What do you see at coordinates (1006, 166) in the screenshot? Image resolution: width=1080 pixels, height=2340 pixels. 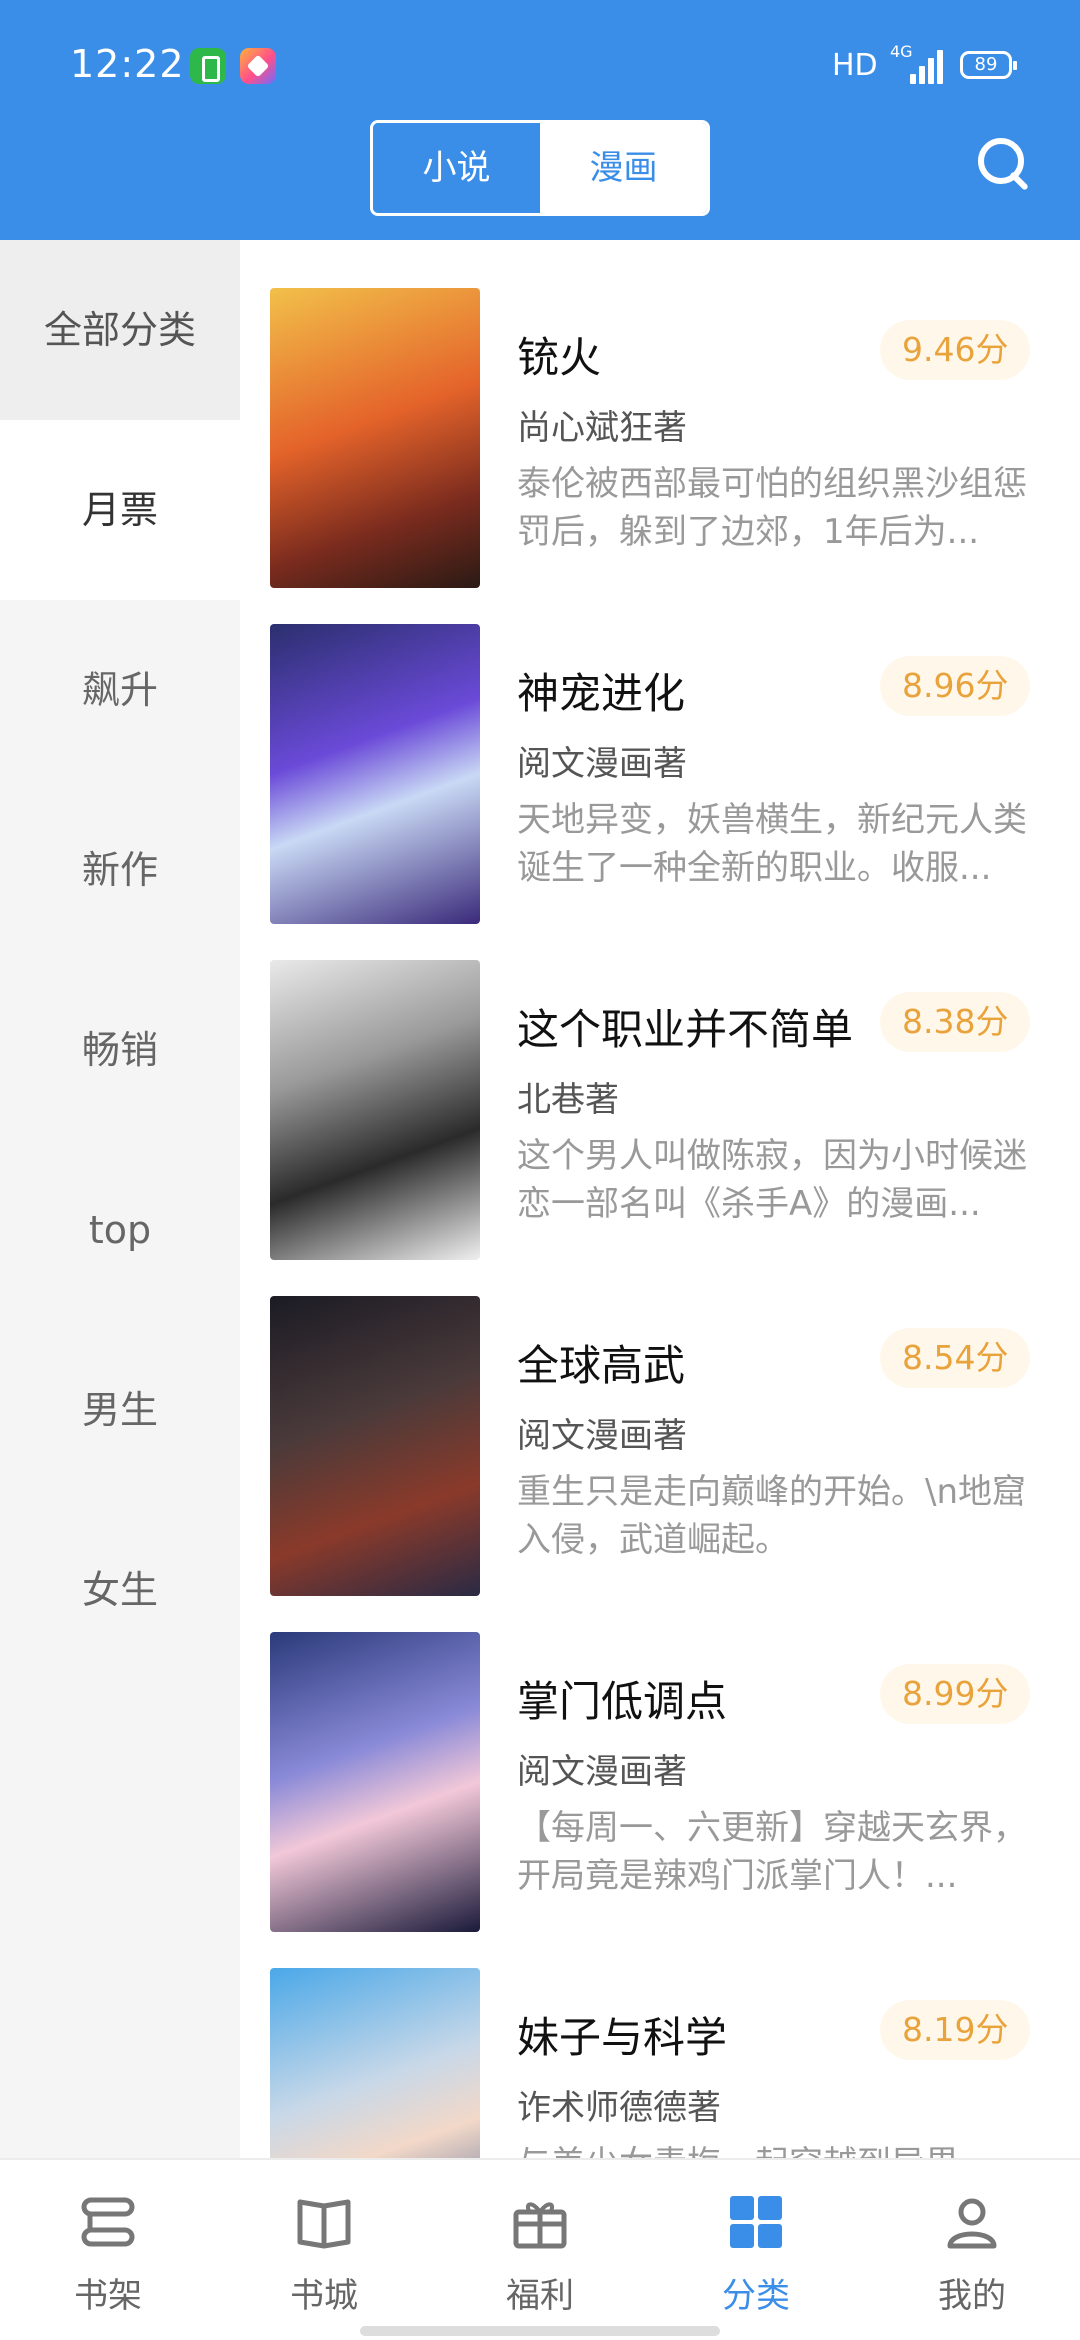 I see `search-icon` at bounding box center [1006, 166].